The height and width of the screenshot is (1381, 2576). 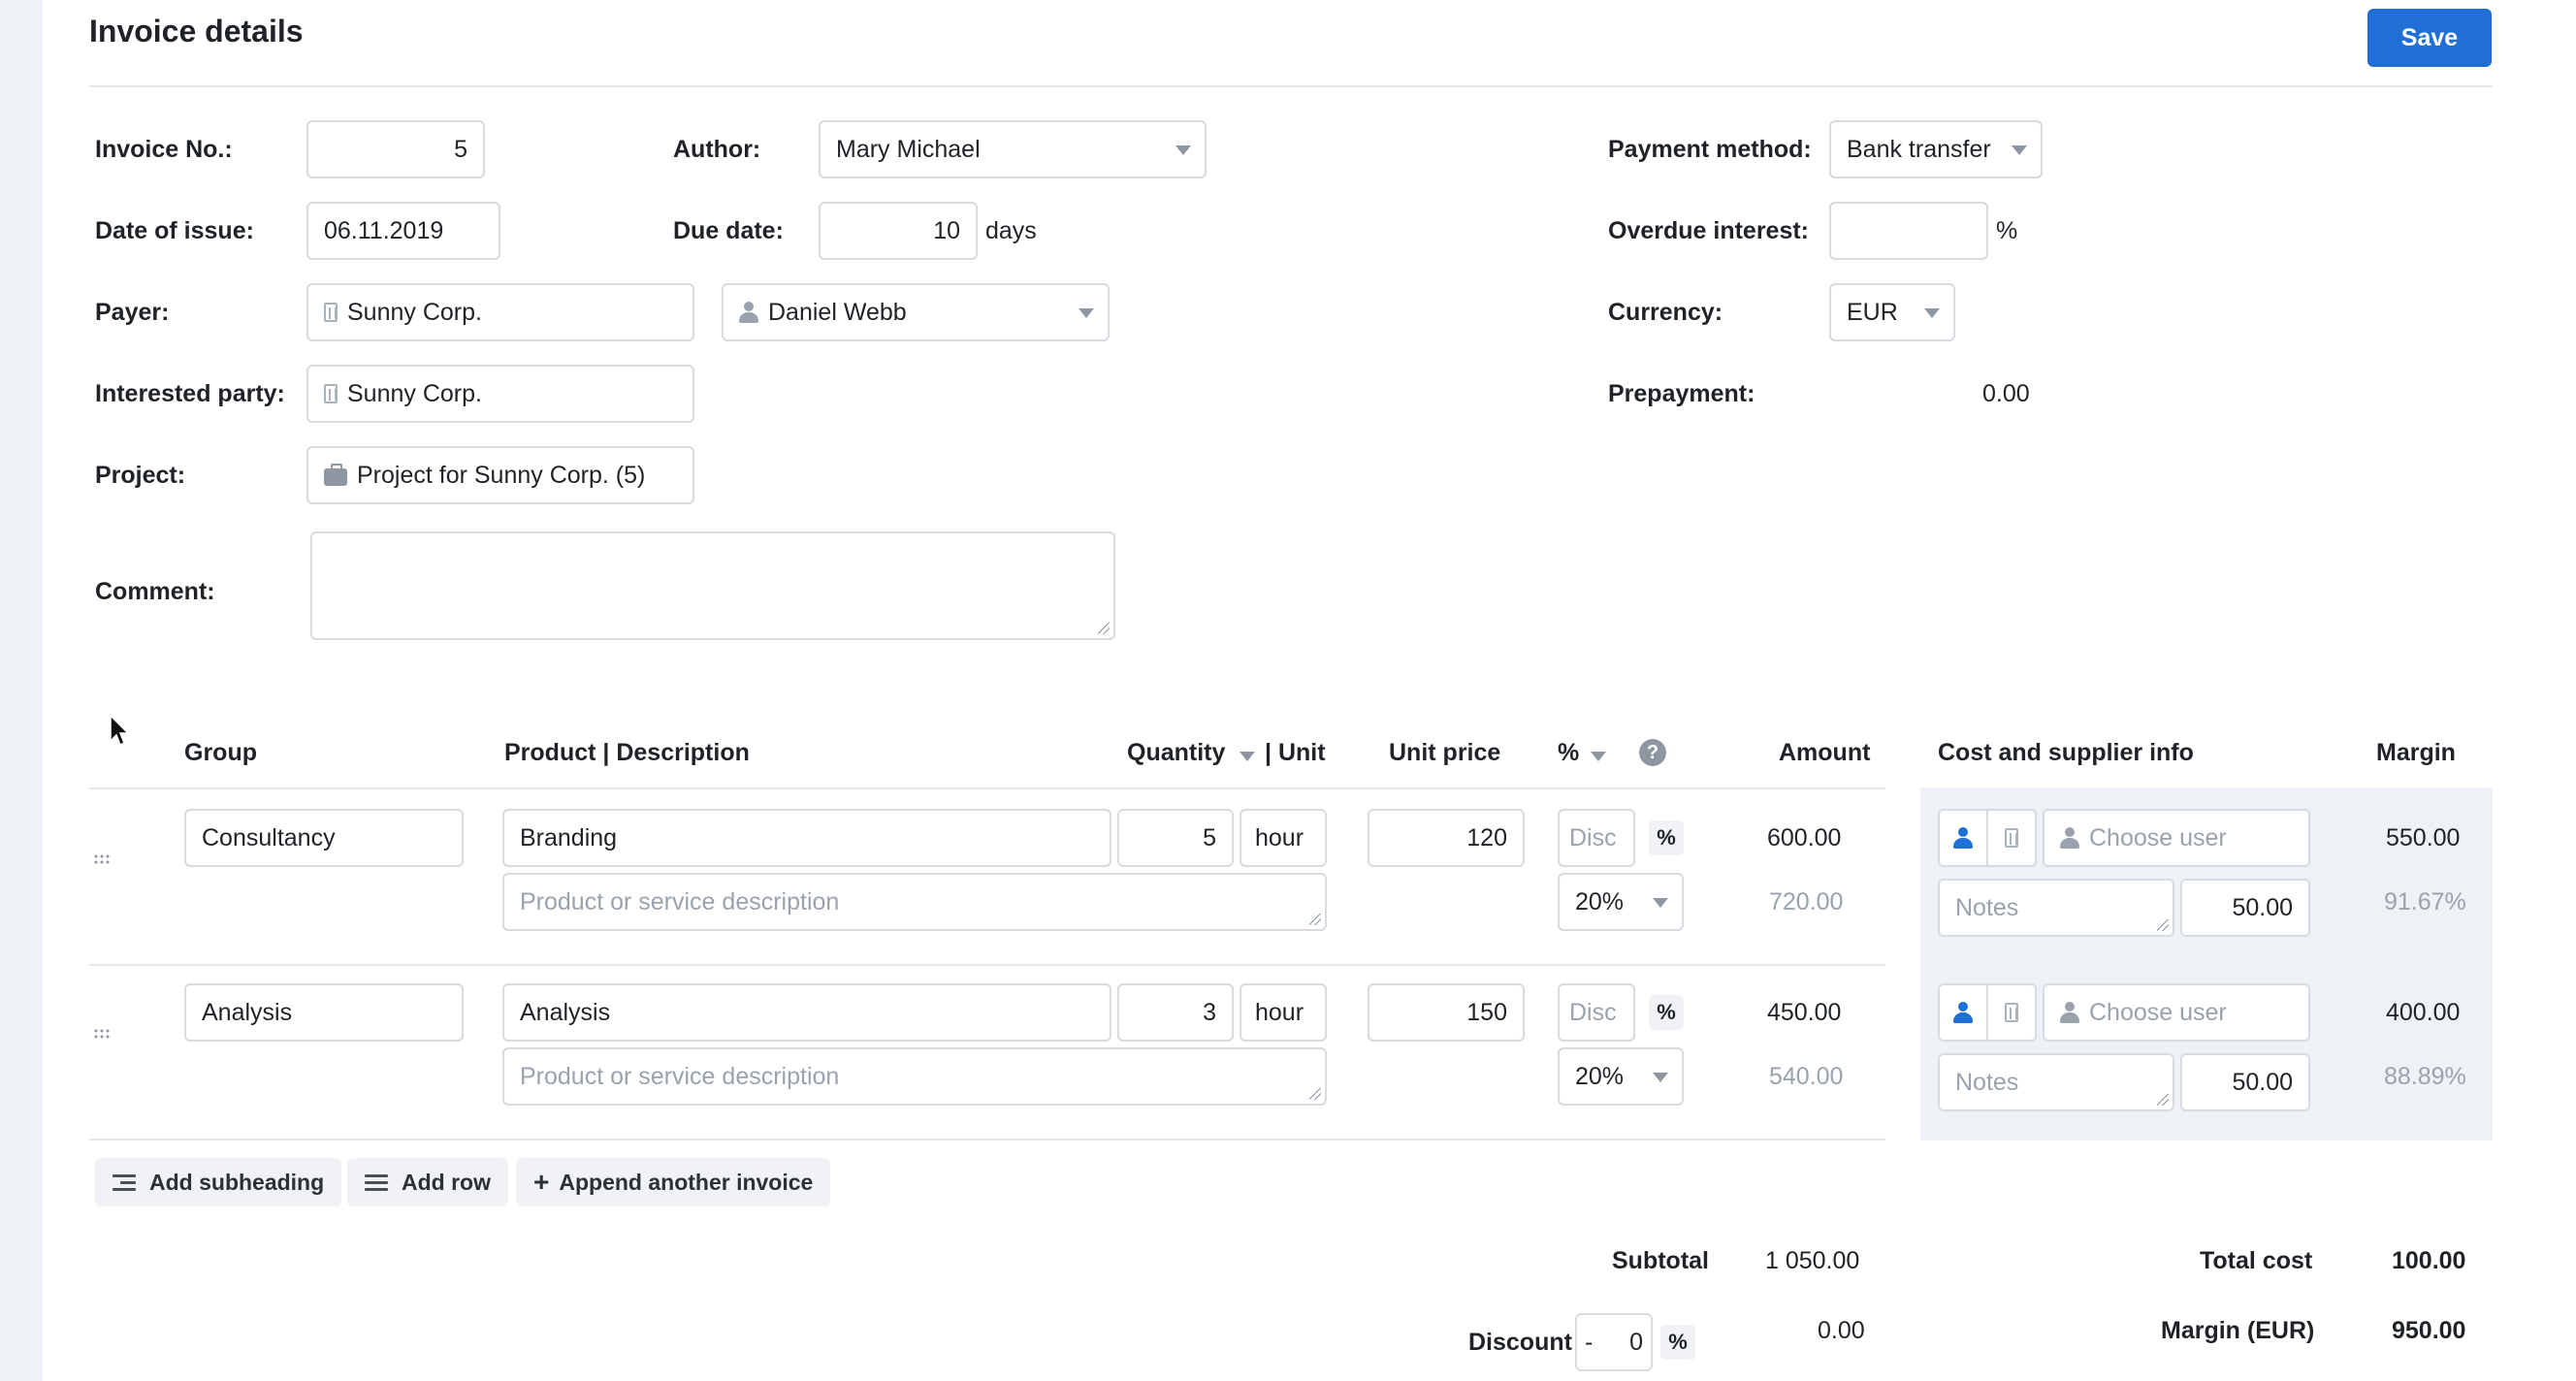 I want to click on total-cost-value: 100.00, so click(x=2429, y=1261).